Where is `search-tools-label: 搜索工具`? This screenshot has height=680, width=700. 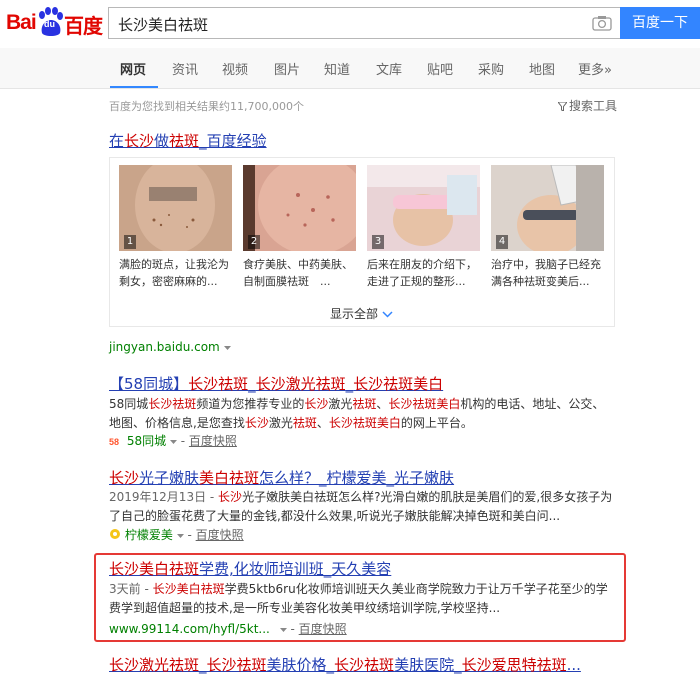
search-tools-label: 搜索工具 is located at coordinates (593, 106).